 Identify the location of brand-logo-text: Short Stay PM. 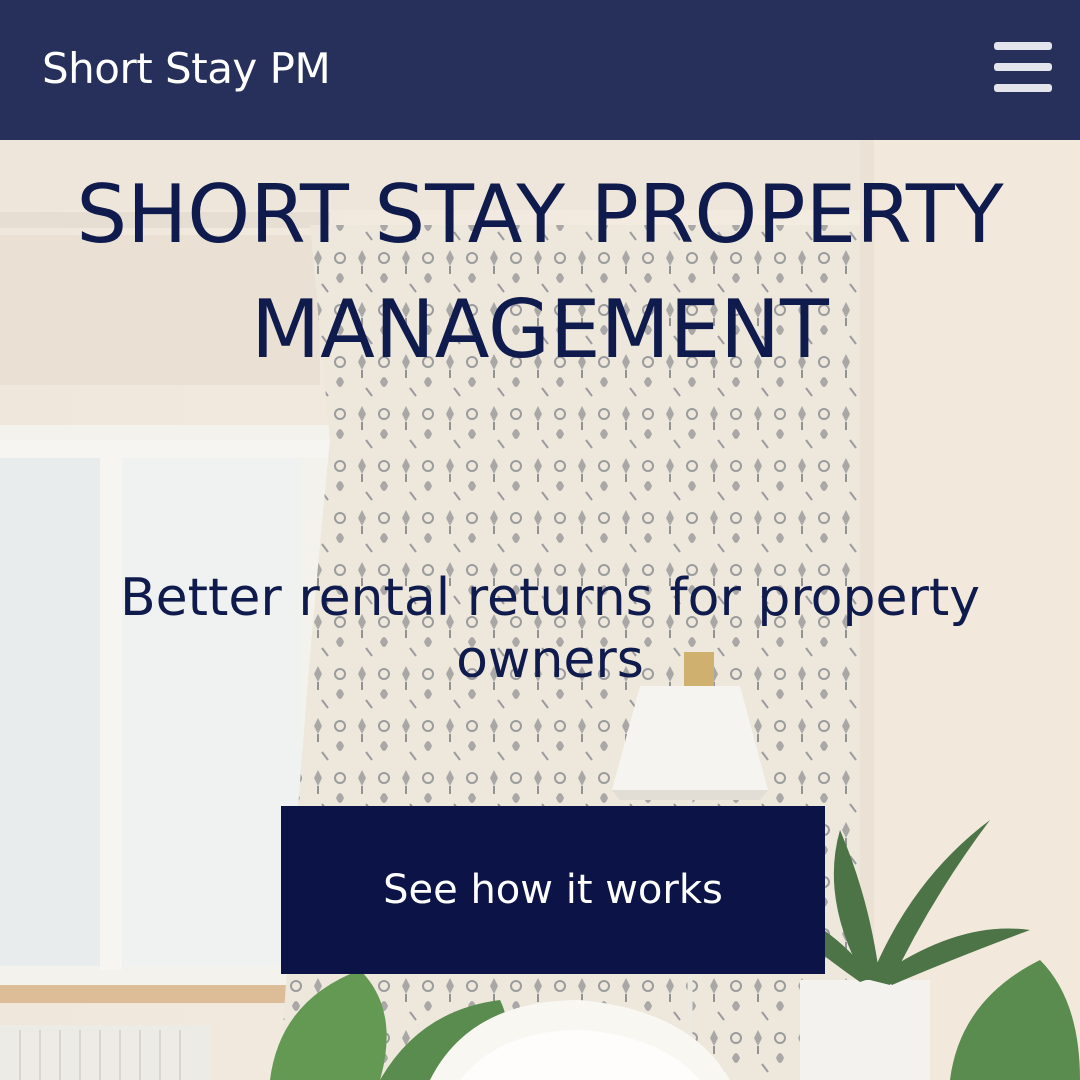
(186, 68).